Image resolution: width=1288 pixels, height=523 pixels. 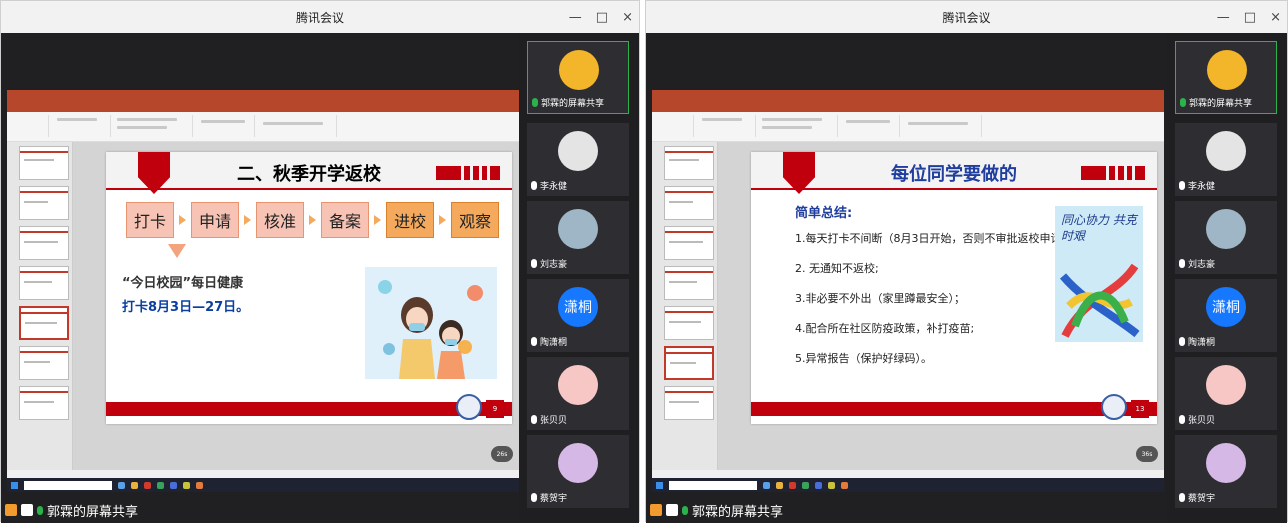 I want to click on flow-step: 观察, so click(x=475, y=220).